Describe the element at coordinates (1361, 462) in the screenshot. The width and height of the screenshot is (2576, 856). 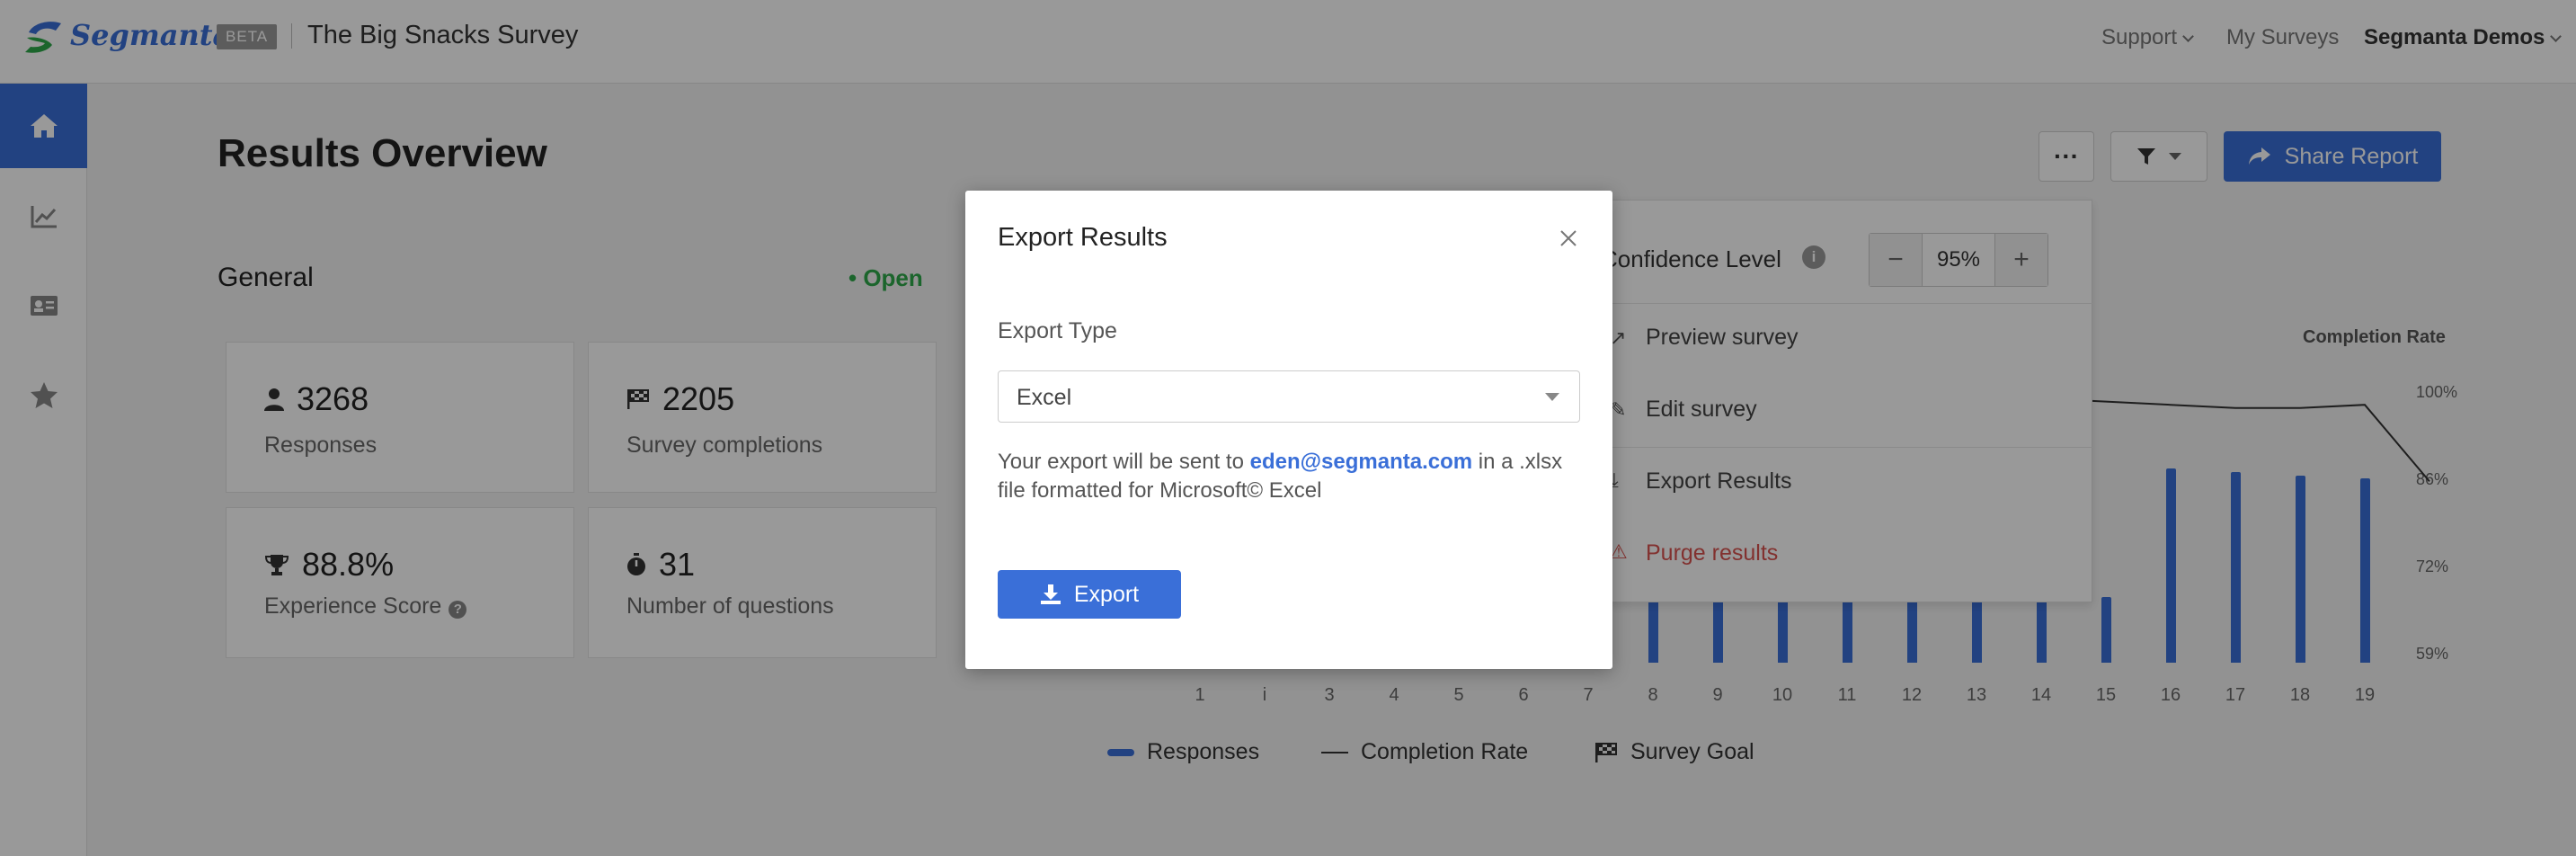
I see `note-email: eden@segmanta.com` at that location.